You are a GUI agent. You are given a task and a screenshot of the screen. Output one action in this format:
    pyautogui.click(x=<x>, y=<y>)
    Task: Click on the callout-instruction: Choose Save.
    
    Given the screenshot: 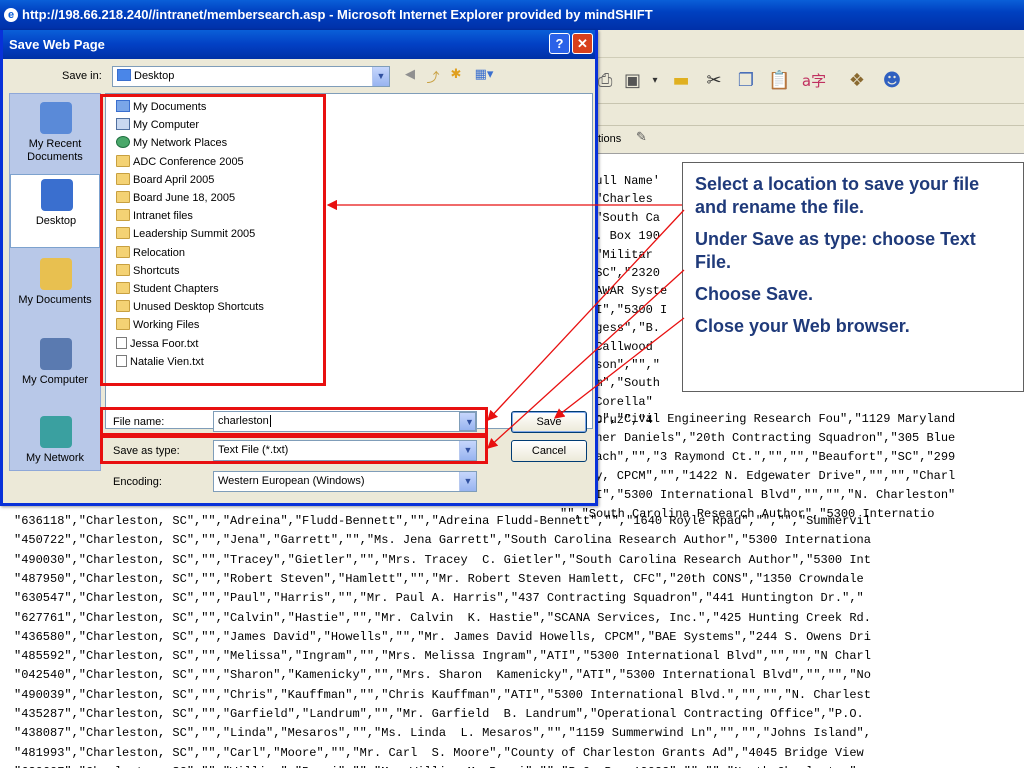 What is the action you would take?
    pyautogui.click(x=754, y=294)
    